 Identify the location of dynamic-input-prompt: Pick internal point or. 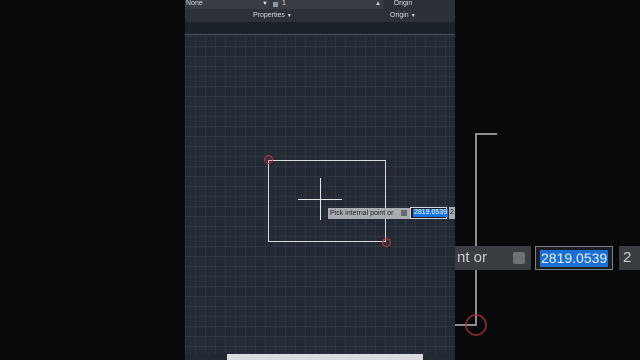
(369, 213).